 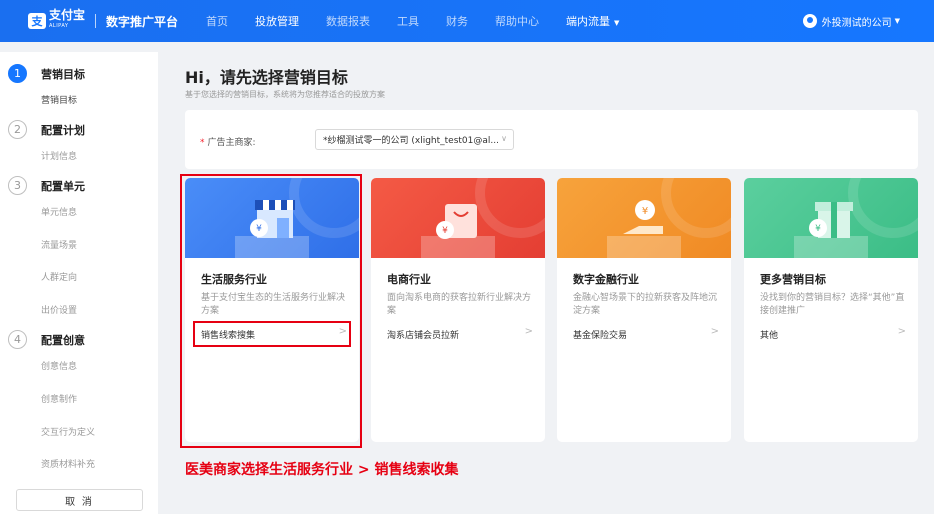 What do you see at coordinates (645, 304) in the screenshot?
I see `card-description: 金融心智场景下的拉新获客及阵地沉淀方案` at bounding box center [645, 304].